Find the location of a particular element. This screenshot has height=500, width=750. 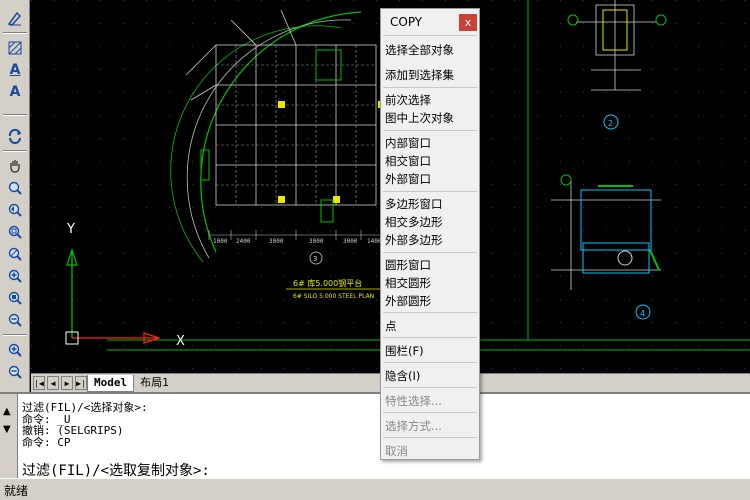

zoom-out-icon is located at coordinates (15, 320).